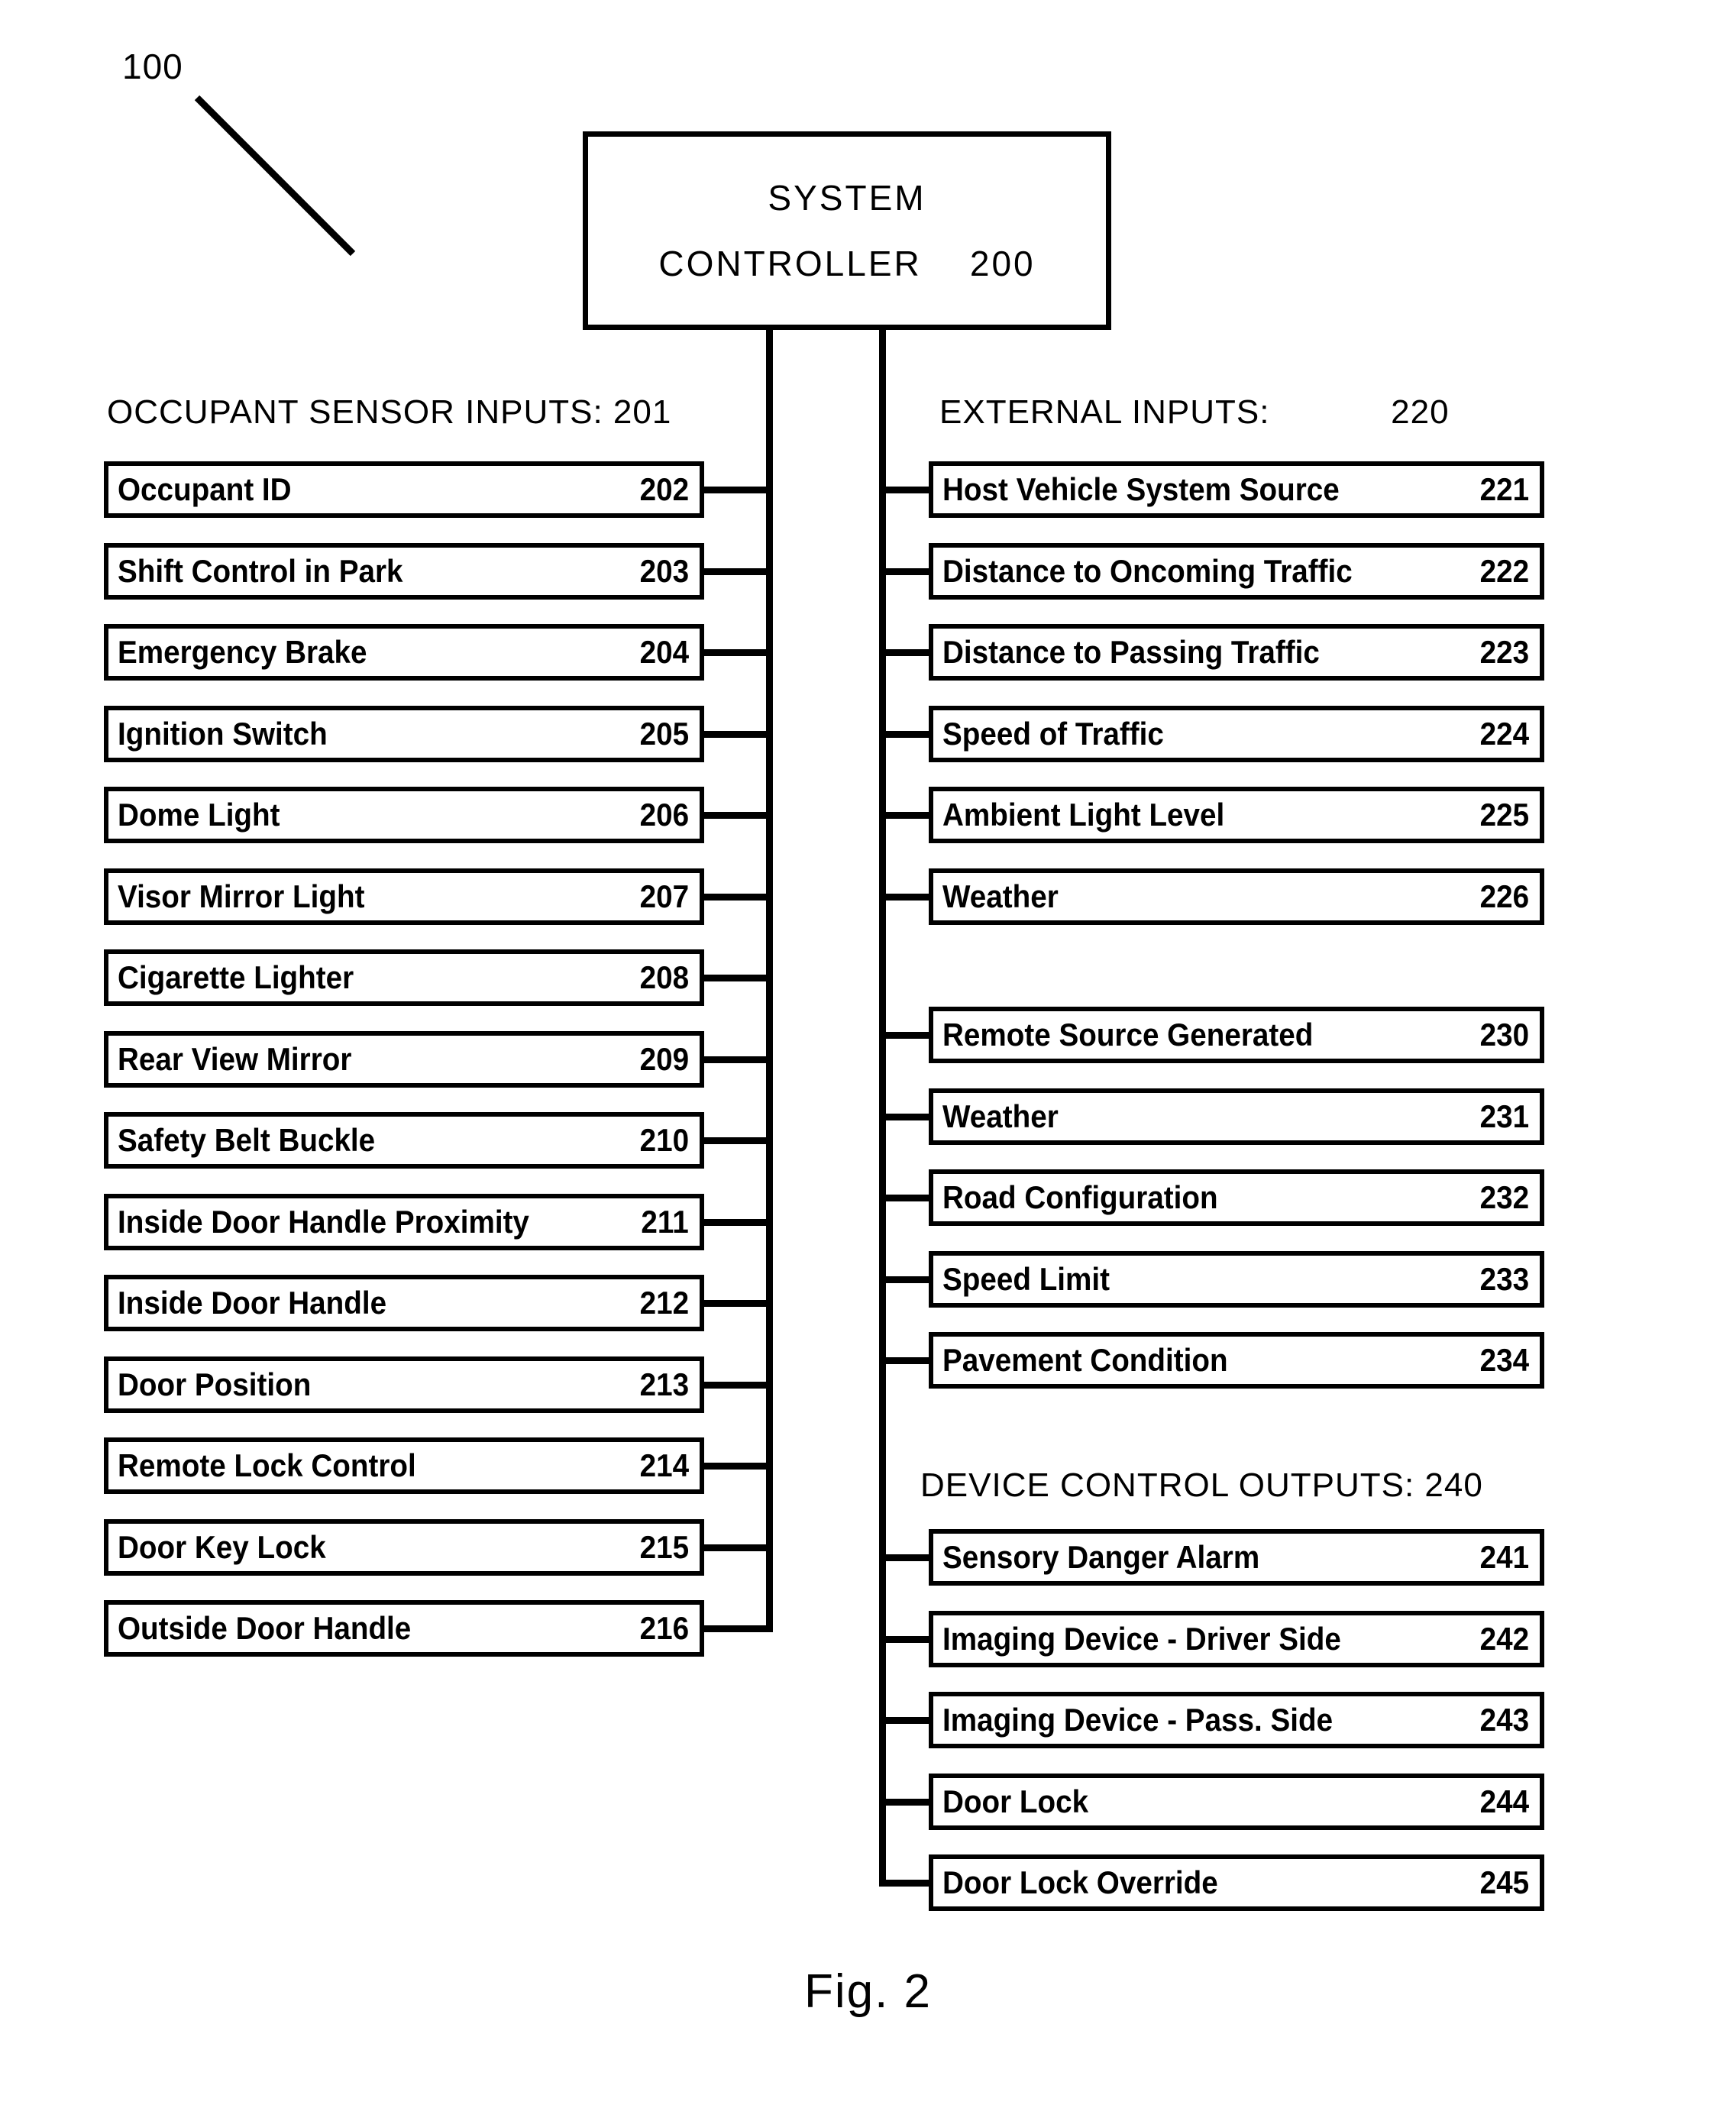 This screenshot has width=1736, height=2105. I want to click on block-label-211: Inside Door Handle Proximity, so click(323, 1222).